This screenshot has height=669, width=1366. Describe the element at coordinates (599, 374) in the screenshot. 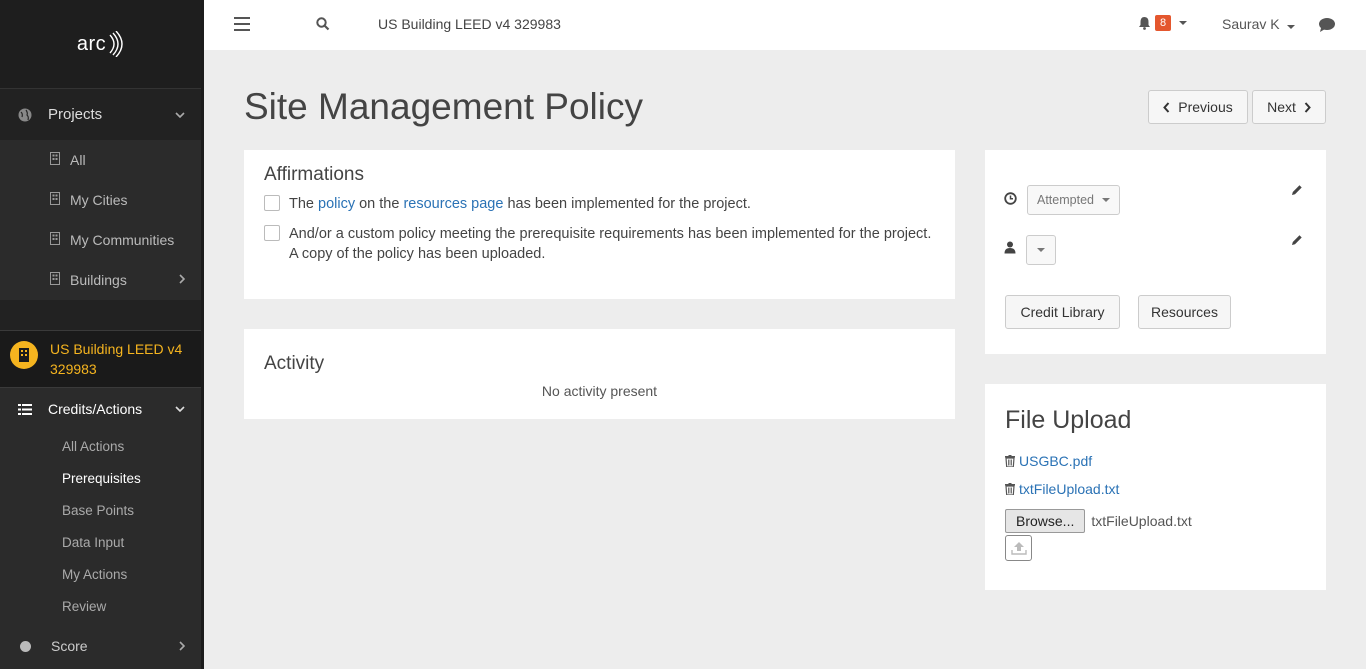

I see `activity-card: Activity No activity present` at that location.